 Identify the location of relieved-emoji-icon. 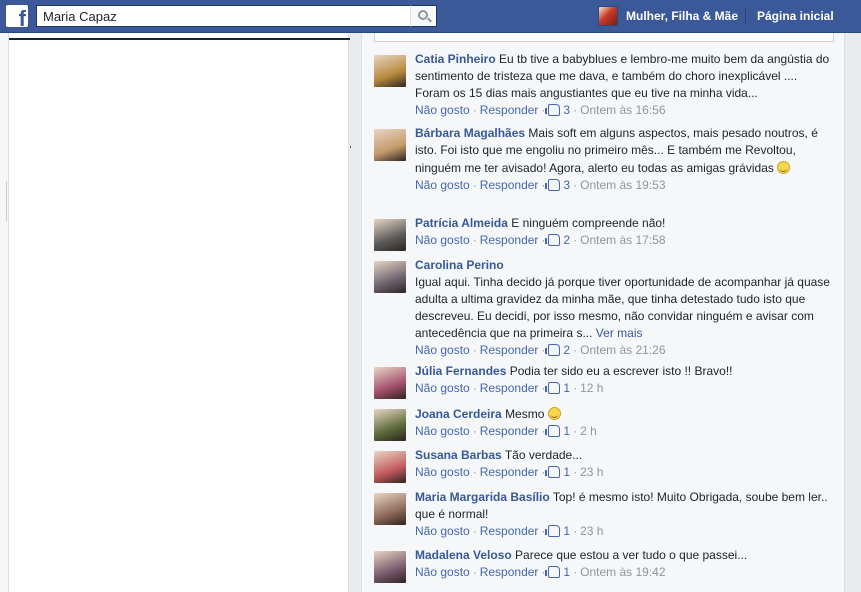
(554, 413).